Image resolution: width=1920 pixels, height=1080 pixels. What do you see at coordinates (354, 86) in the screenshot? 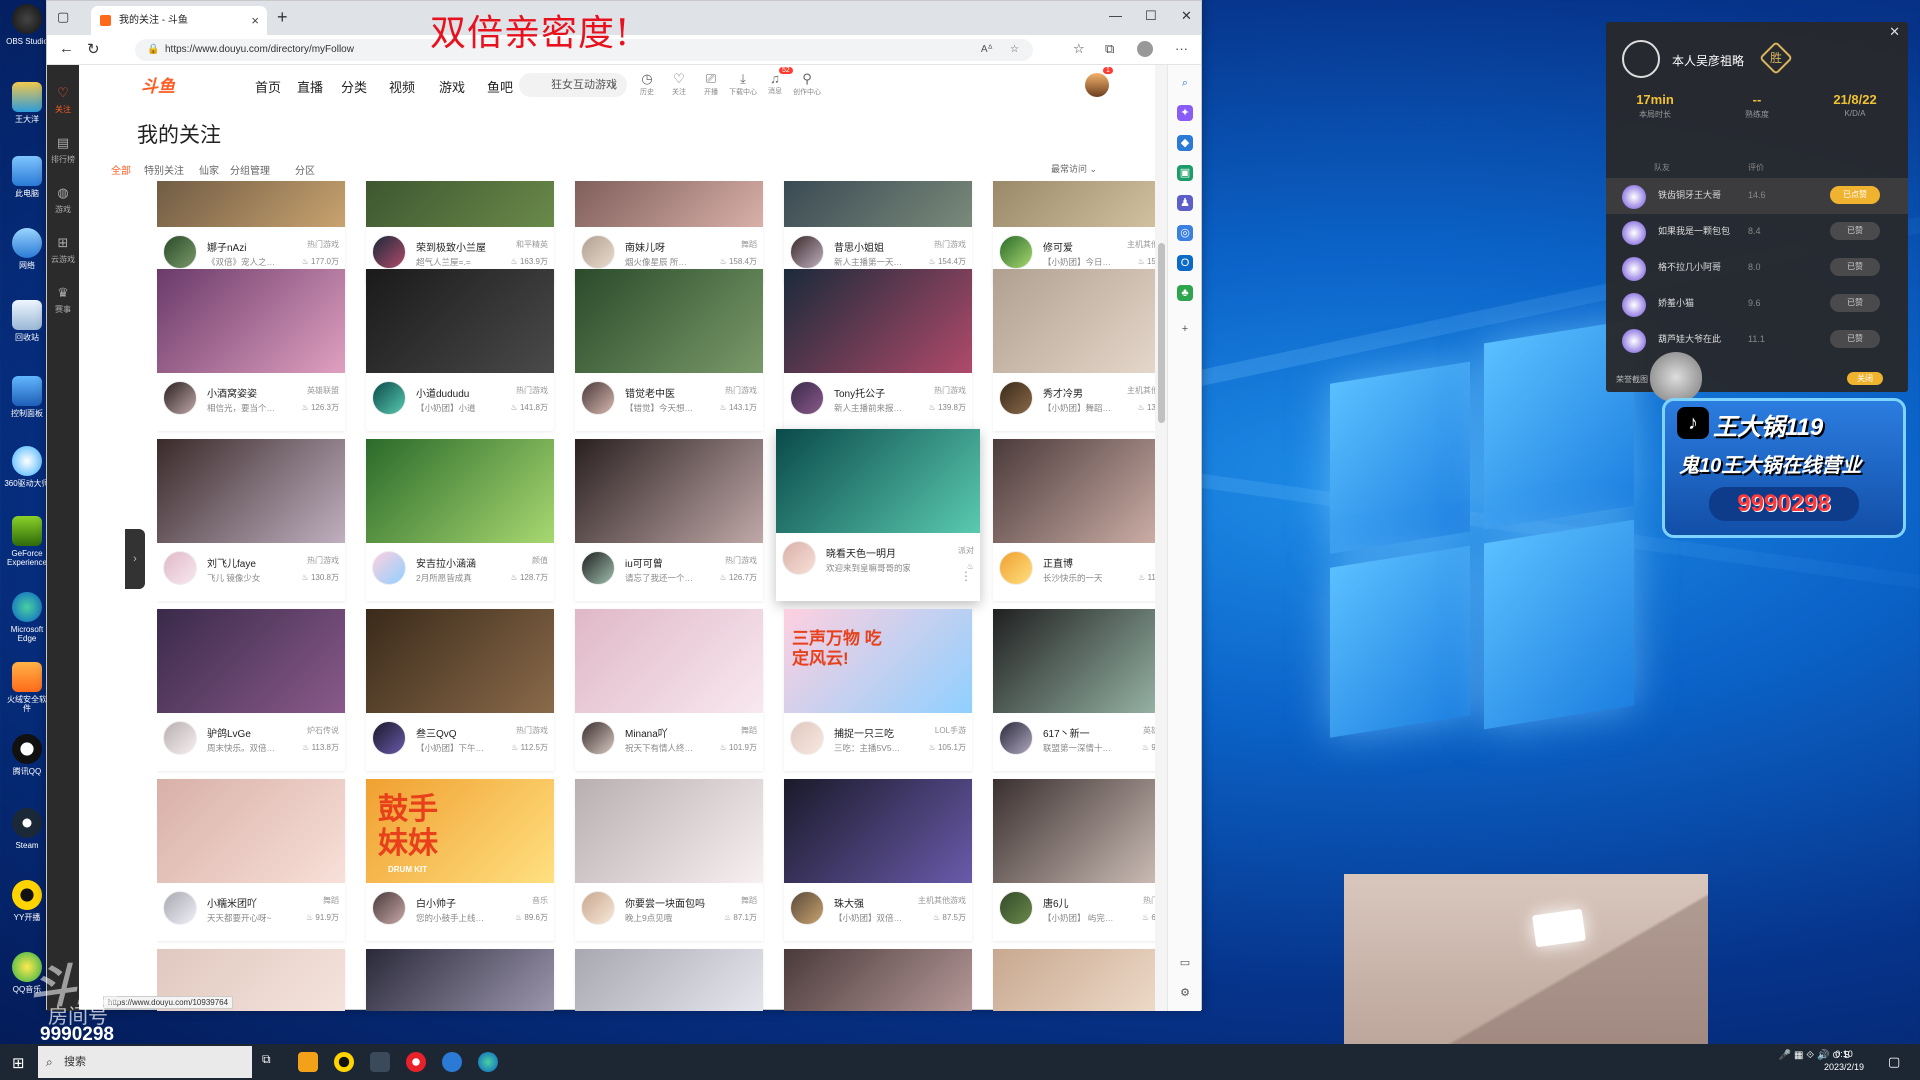
I see `nav-category: 分类` at bounding box center [354, 86].